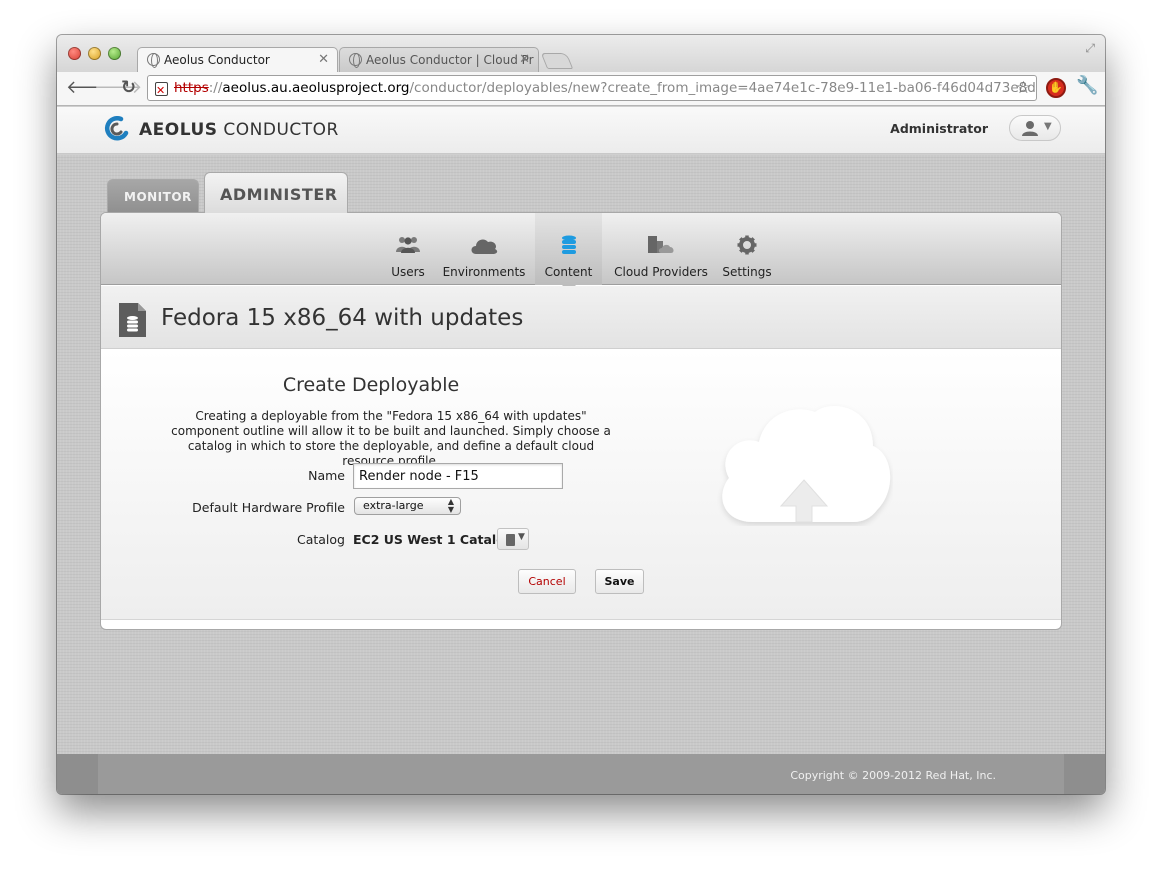 Image resolution: width=1162 pixels, height=873 pixels. Describe the element at coordinates (116, 128) in the screenshot. I see `aeolus-logo-icon` at that location.